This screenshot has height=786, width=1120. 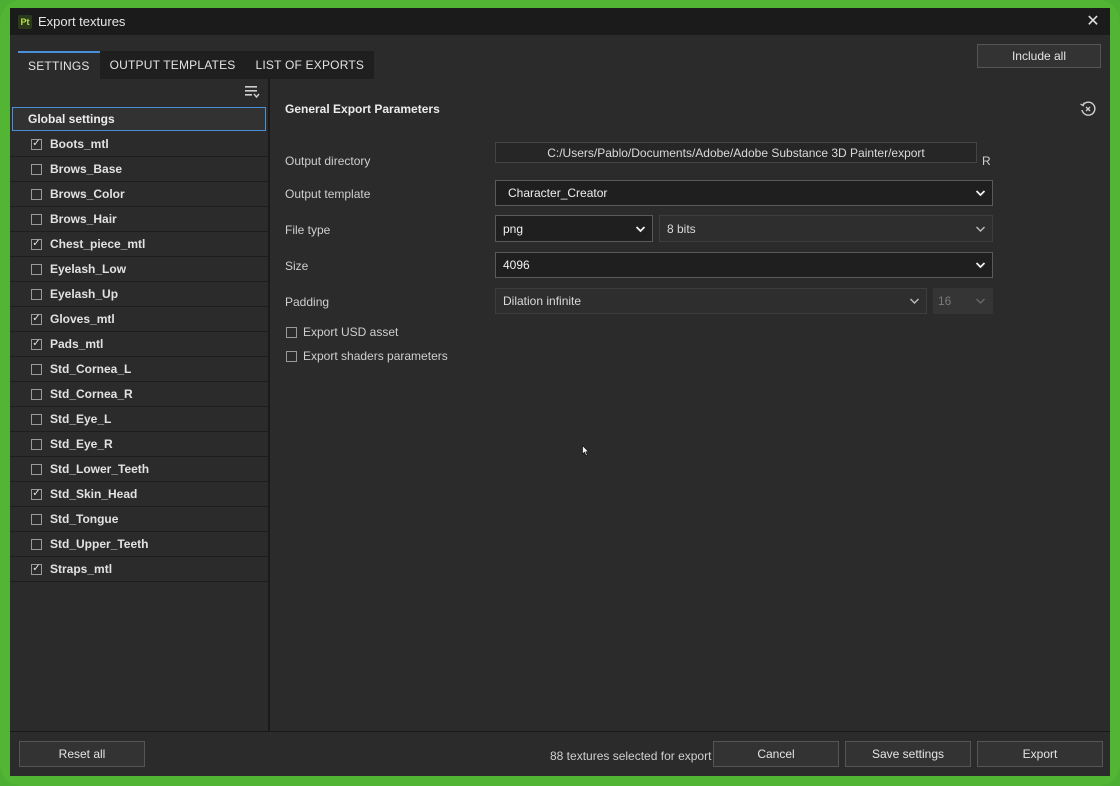 I want to click on material-item: Std_Upper_Teeth, so click(x=139, y=544).